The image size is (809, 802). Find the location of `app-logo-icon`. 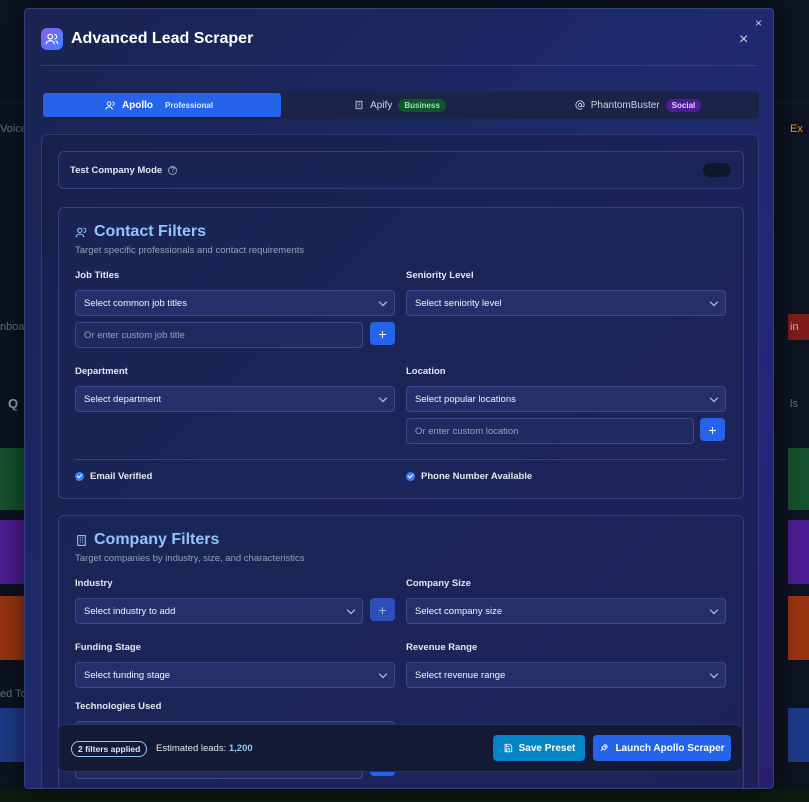

app-logo-icon is located at coordinates (52, 39).